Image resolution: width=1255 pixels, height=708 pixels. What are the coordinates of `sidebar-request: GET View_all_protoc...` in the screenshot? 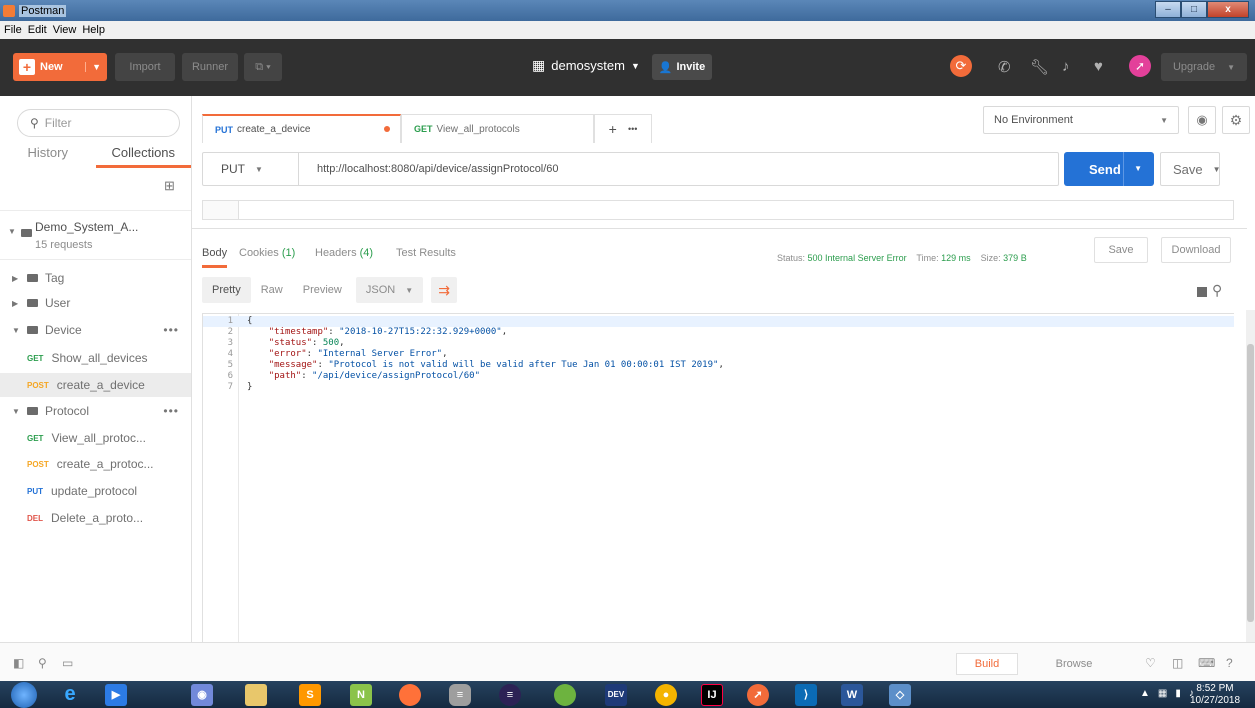 It's located at (95, 438).